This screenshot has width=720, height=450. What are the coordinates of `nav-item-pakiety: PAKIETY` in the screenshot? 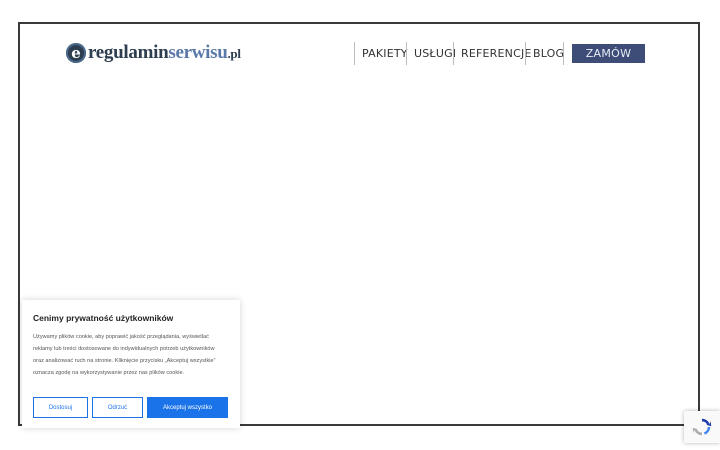 It's located at (381, 53).